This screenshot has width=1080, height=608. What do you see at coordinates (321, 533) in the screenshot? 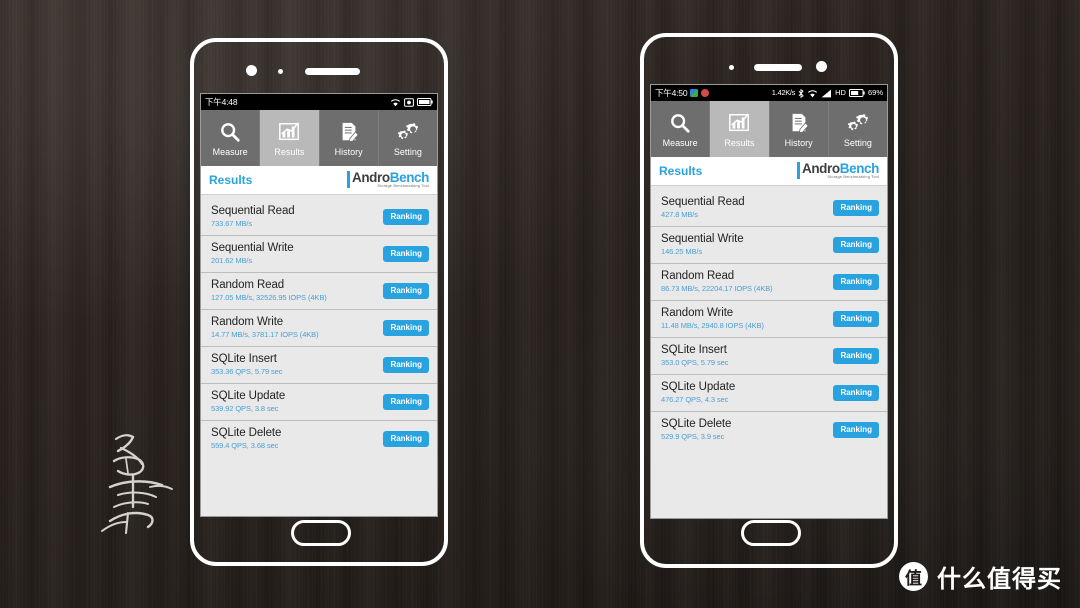
I see `home-button-left` at bounding box center [321, 533].